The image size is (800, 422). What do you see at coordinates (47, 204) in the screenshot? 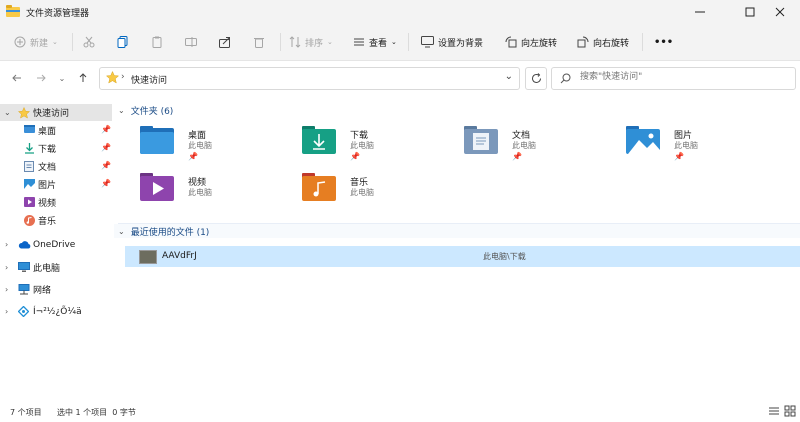
I see `sidebar-item-label: 视频` at bounding box center [47, 204].